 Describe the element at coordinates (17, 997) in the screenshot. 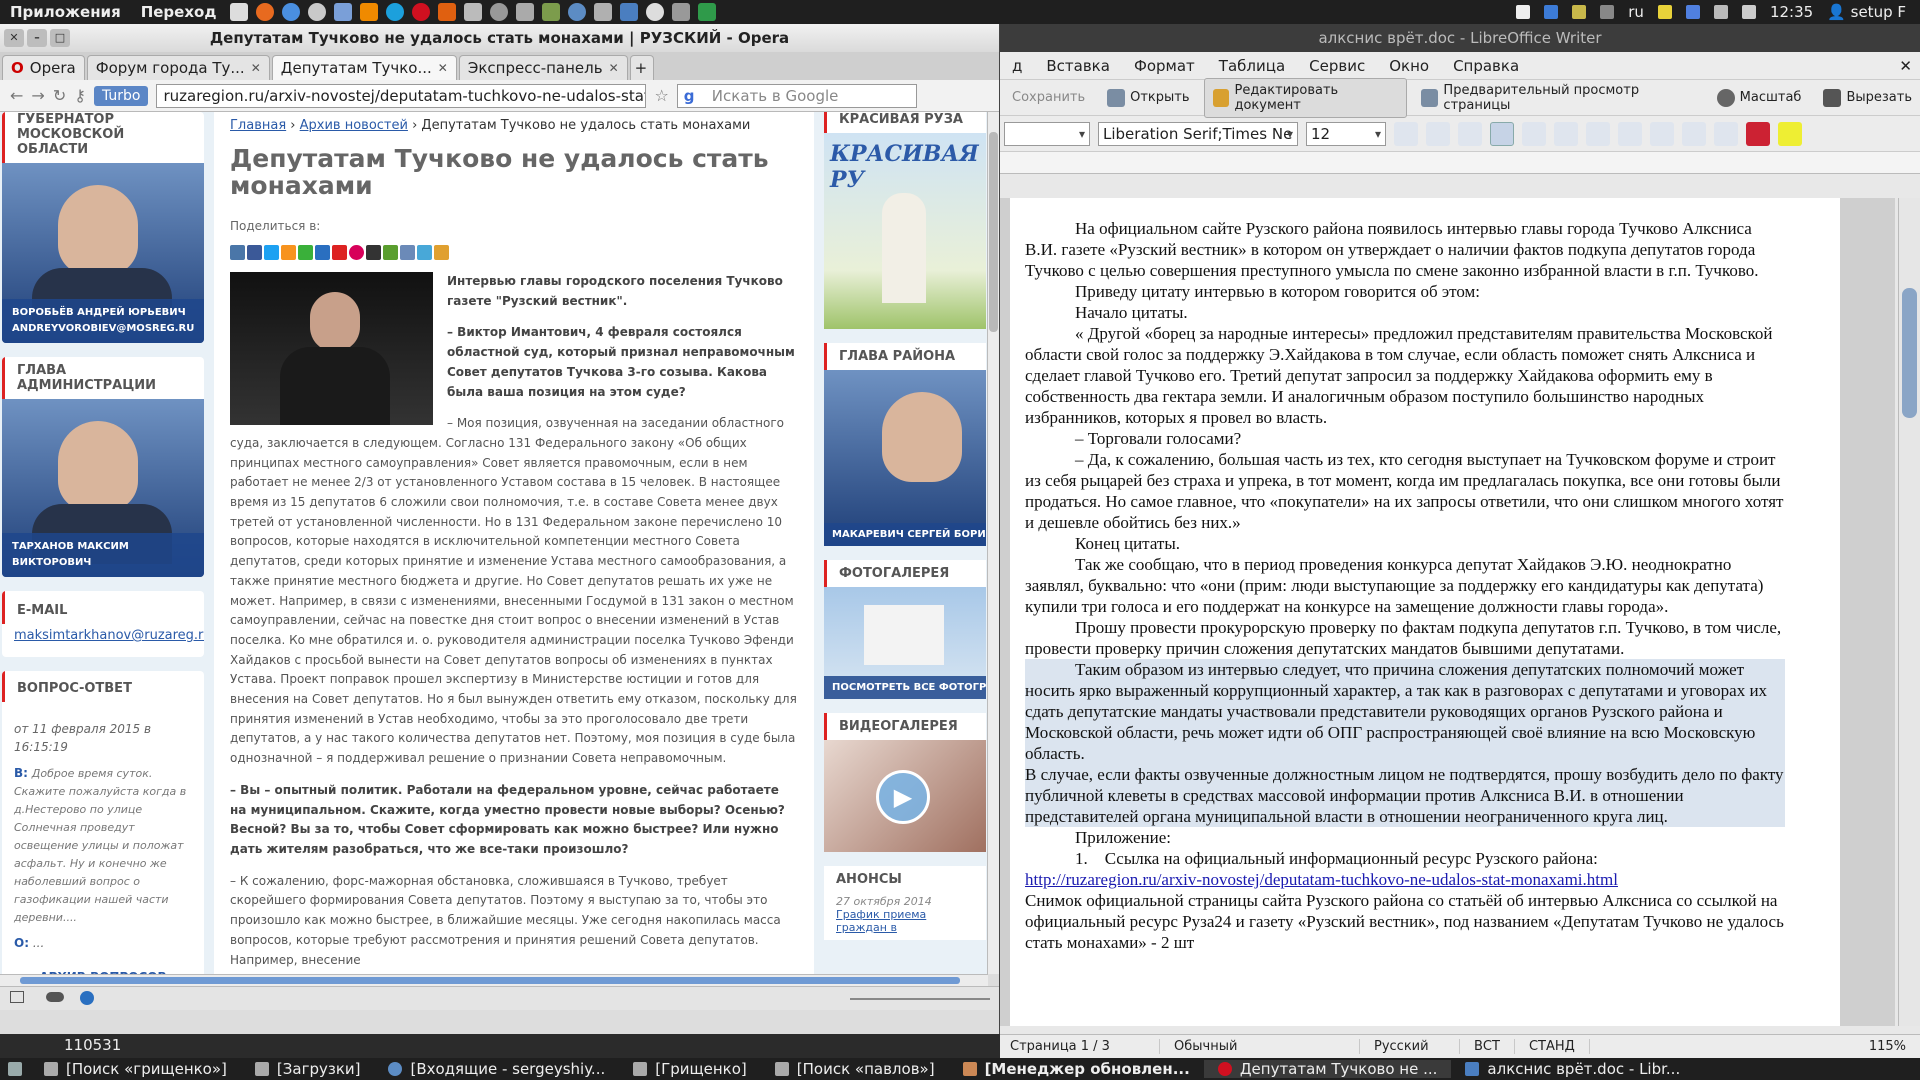

I see `panel-toggle-icon` at that location.